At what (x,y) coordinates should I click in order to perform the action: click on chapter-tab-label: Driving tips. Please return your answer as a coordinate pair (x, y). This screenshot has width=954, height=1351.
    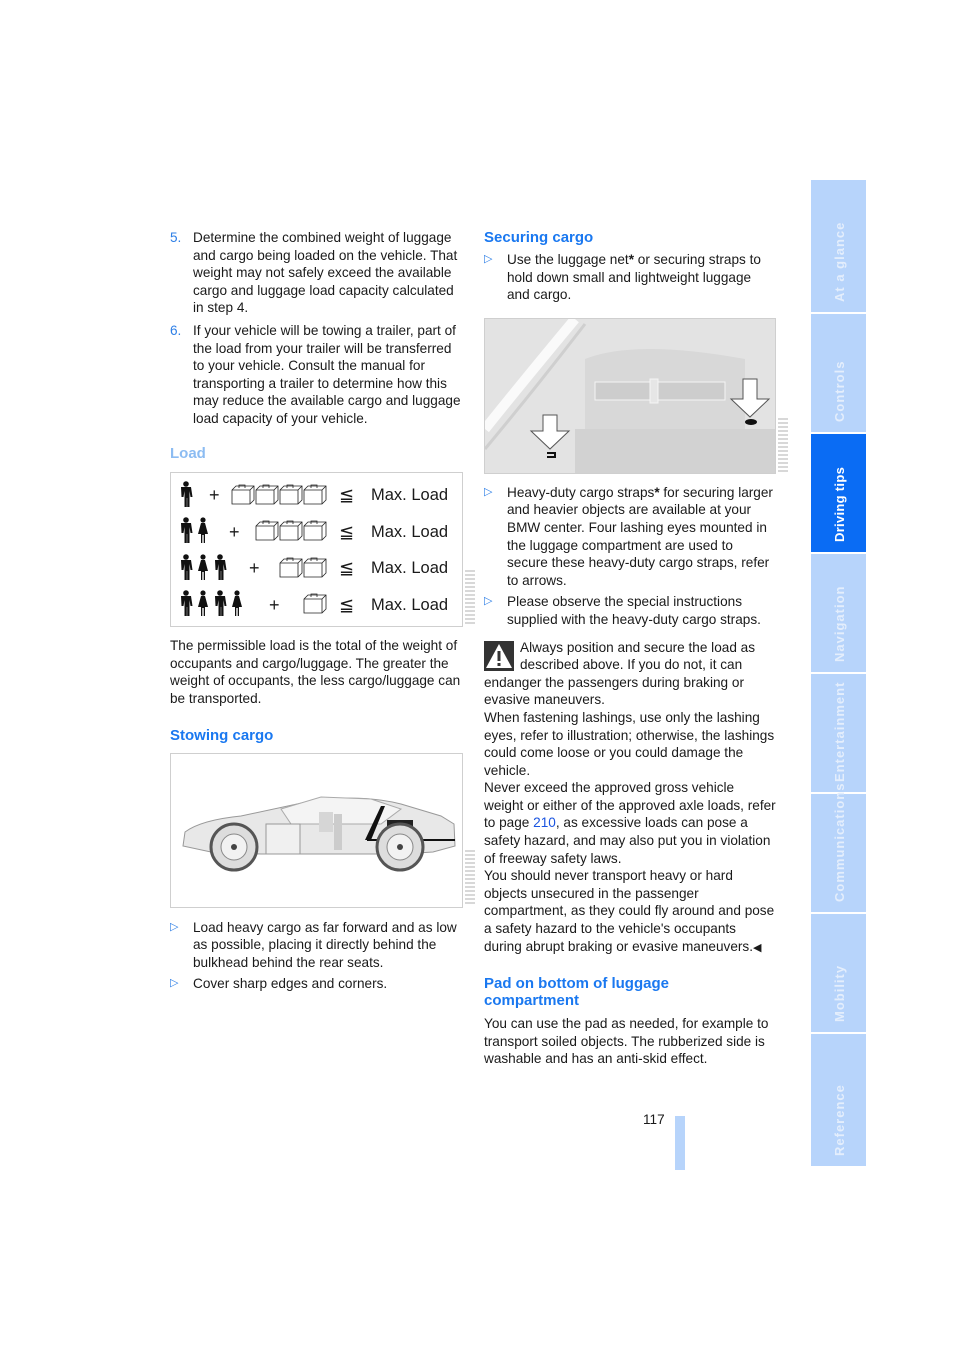
    Looking at the image, I should click on (839, 504).